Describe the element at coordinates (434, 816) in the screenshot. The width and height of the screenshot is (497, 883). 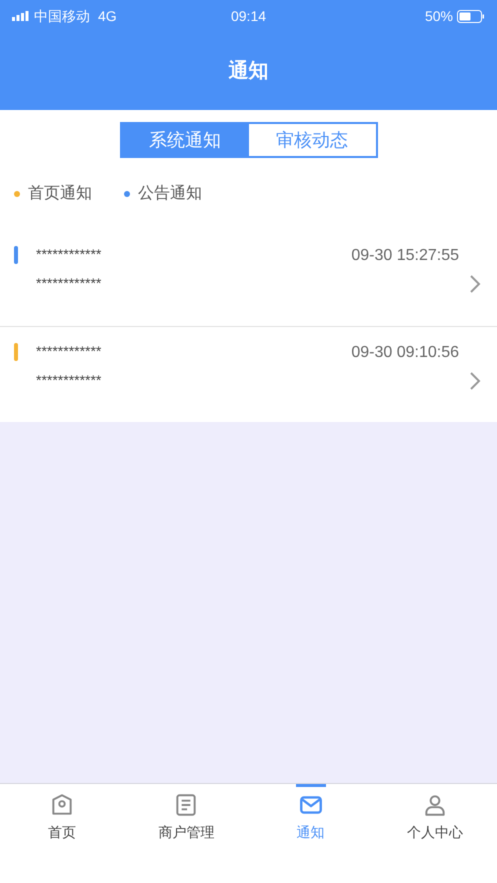
I see `tab-bar-item: 个人中心` at that location.